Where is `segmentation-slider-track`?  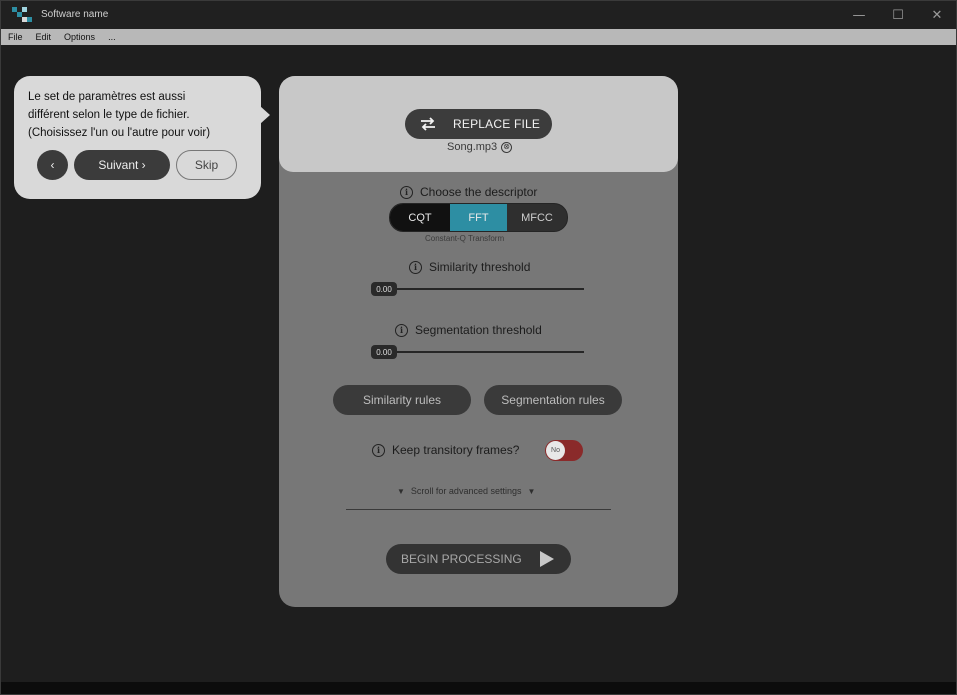 segmentation-slider-track is located at coordinates (478, 352).